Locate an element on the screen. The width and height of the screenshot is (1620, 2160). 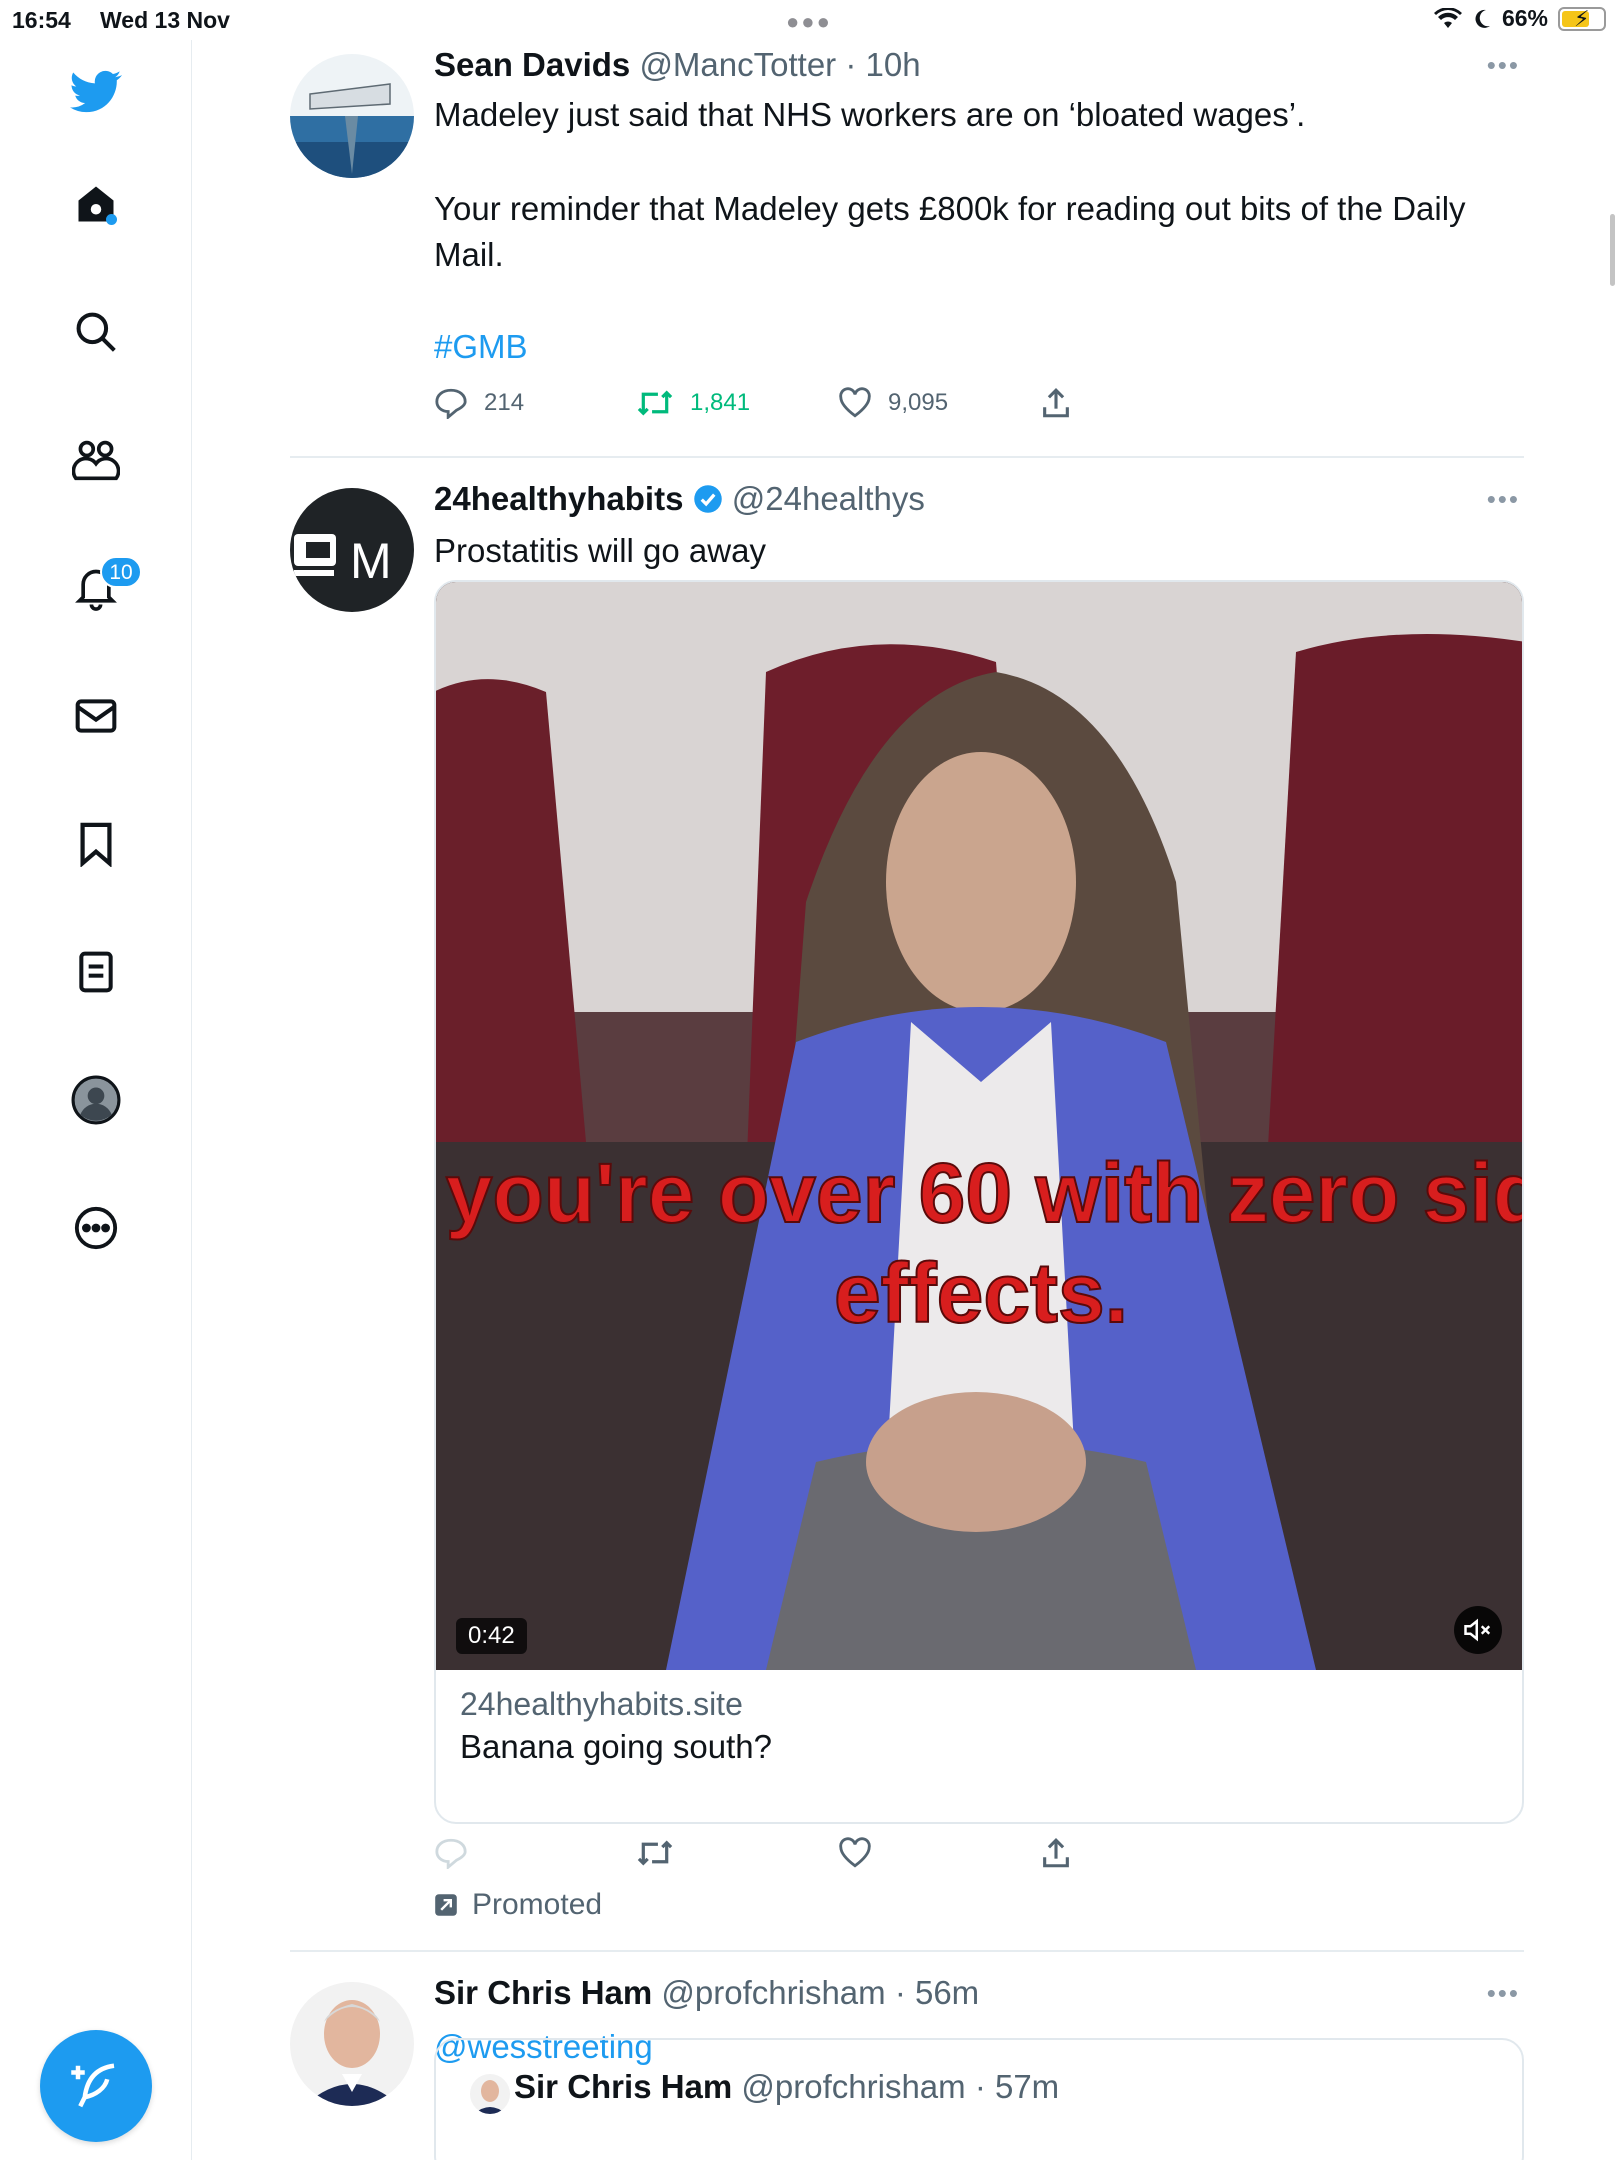
author-name: Sean Davids is located at coordinates (532, 64).